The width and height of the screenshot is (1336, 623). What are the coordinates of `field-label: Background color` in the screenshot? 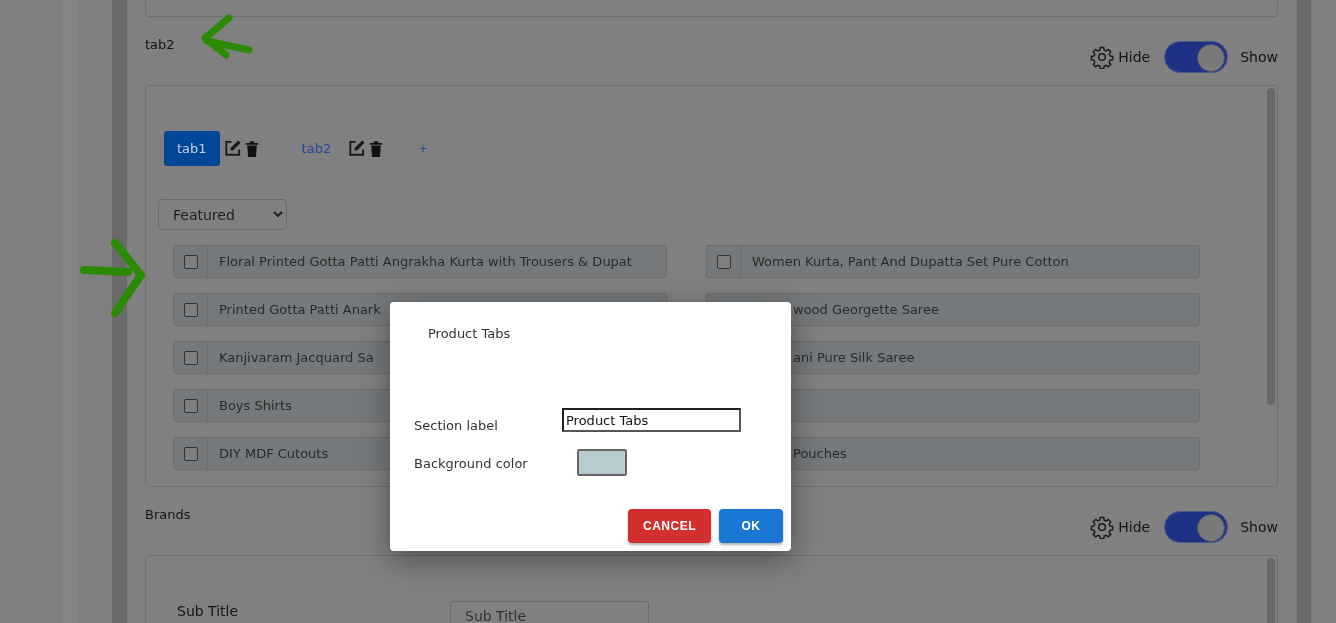 It's located at (471, 464).